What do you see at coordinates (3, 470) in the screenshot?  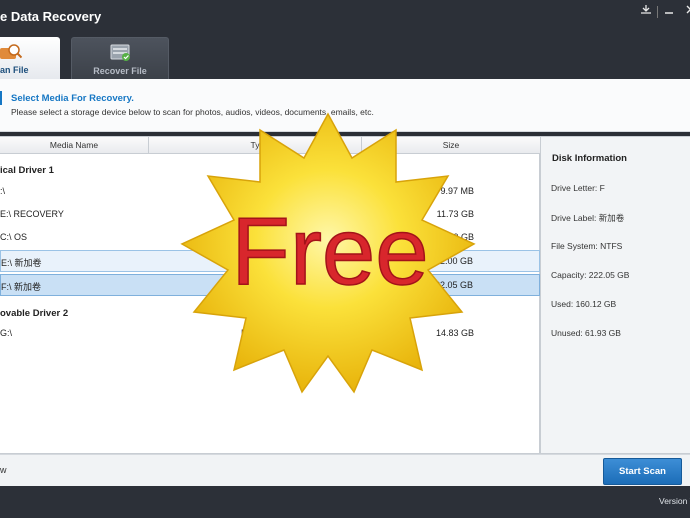 I see `bottom-left-text: w` at bounding box center [3, 470].